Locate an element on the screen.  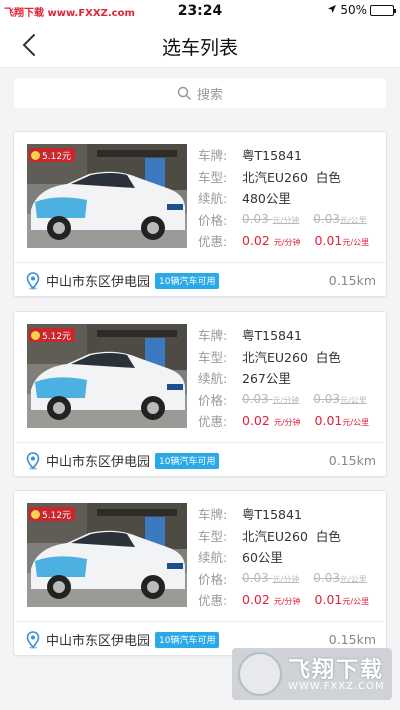
location-arrow-icon is located at coordinates (332, 10).